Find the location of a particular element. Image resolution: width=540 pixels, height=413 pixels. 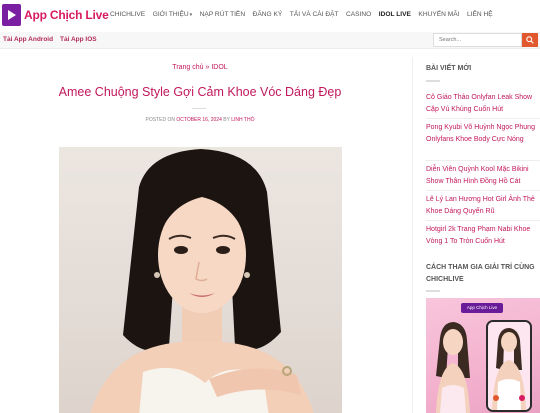

breadcrumb: Trang chủ » IDOL is located at coordinates (200, 67).